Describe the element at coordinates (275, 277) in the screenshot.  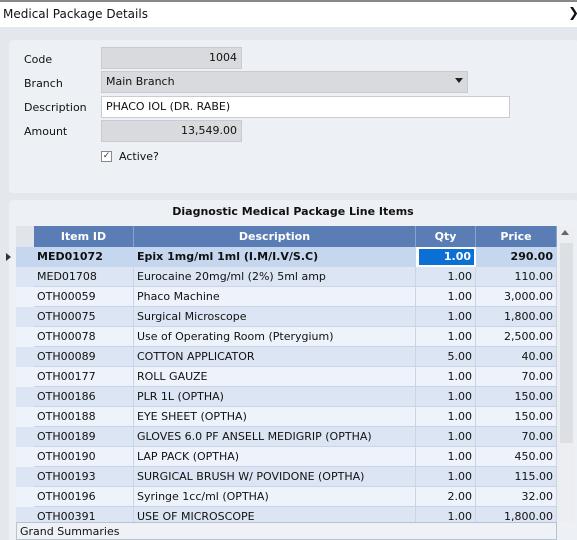
I see `cell-description: Eurocaine 20mg/ml (2%) 5ml amp` at that location.